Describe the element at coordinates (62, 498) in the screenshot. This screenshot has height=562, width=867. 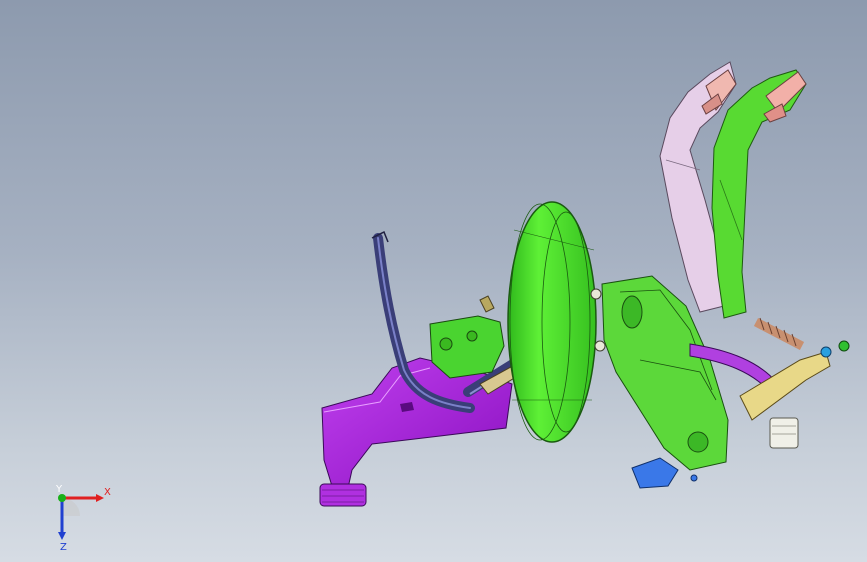
I see `y-axis-dot` at that location.